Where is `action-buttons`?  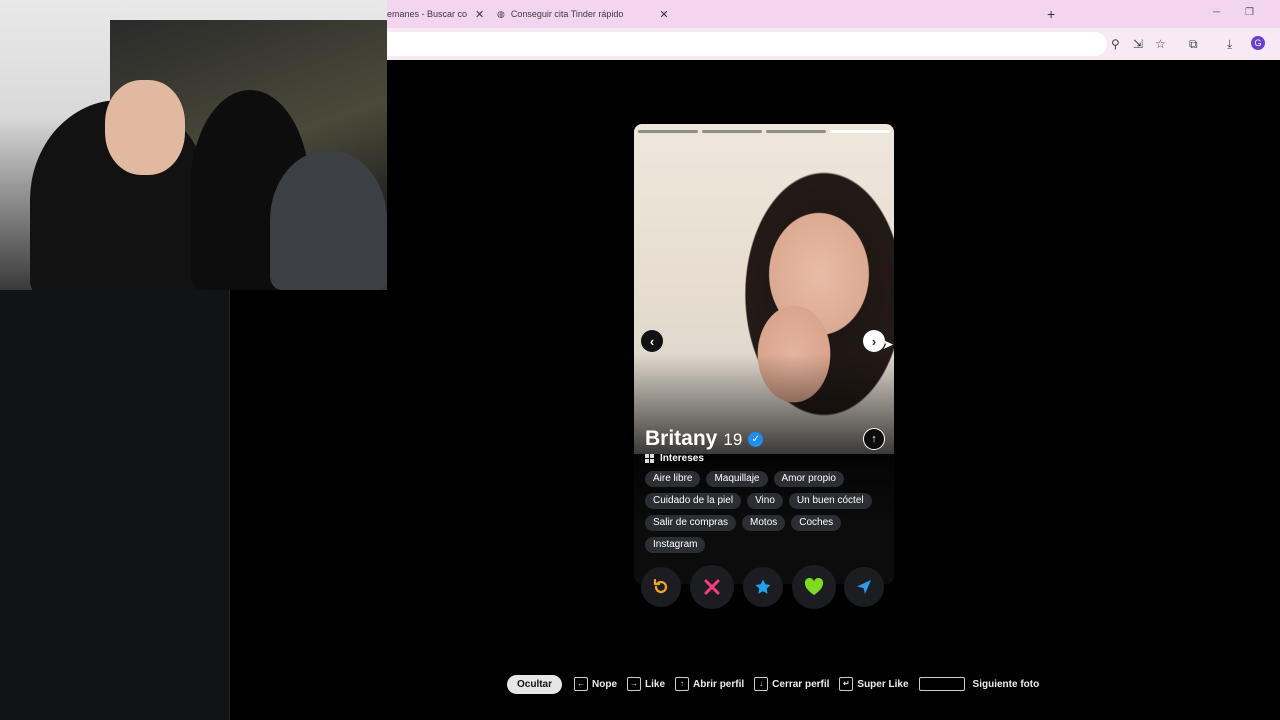
action-buttons is located at coordinates (763, 588).